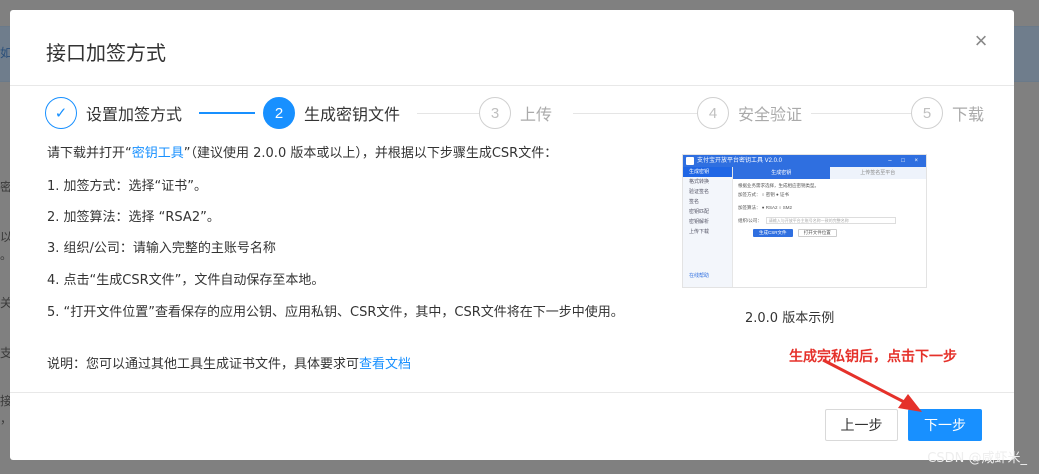 This screenshot has height=474, width=1039. I want to click on note-text: 说明：您可以通过其他工具生成证书文件，具体要求可查看文档, so click(229, 364).